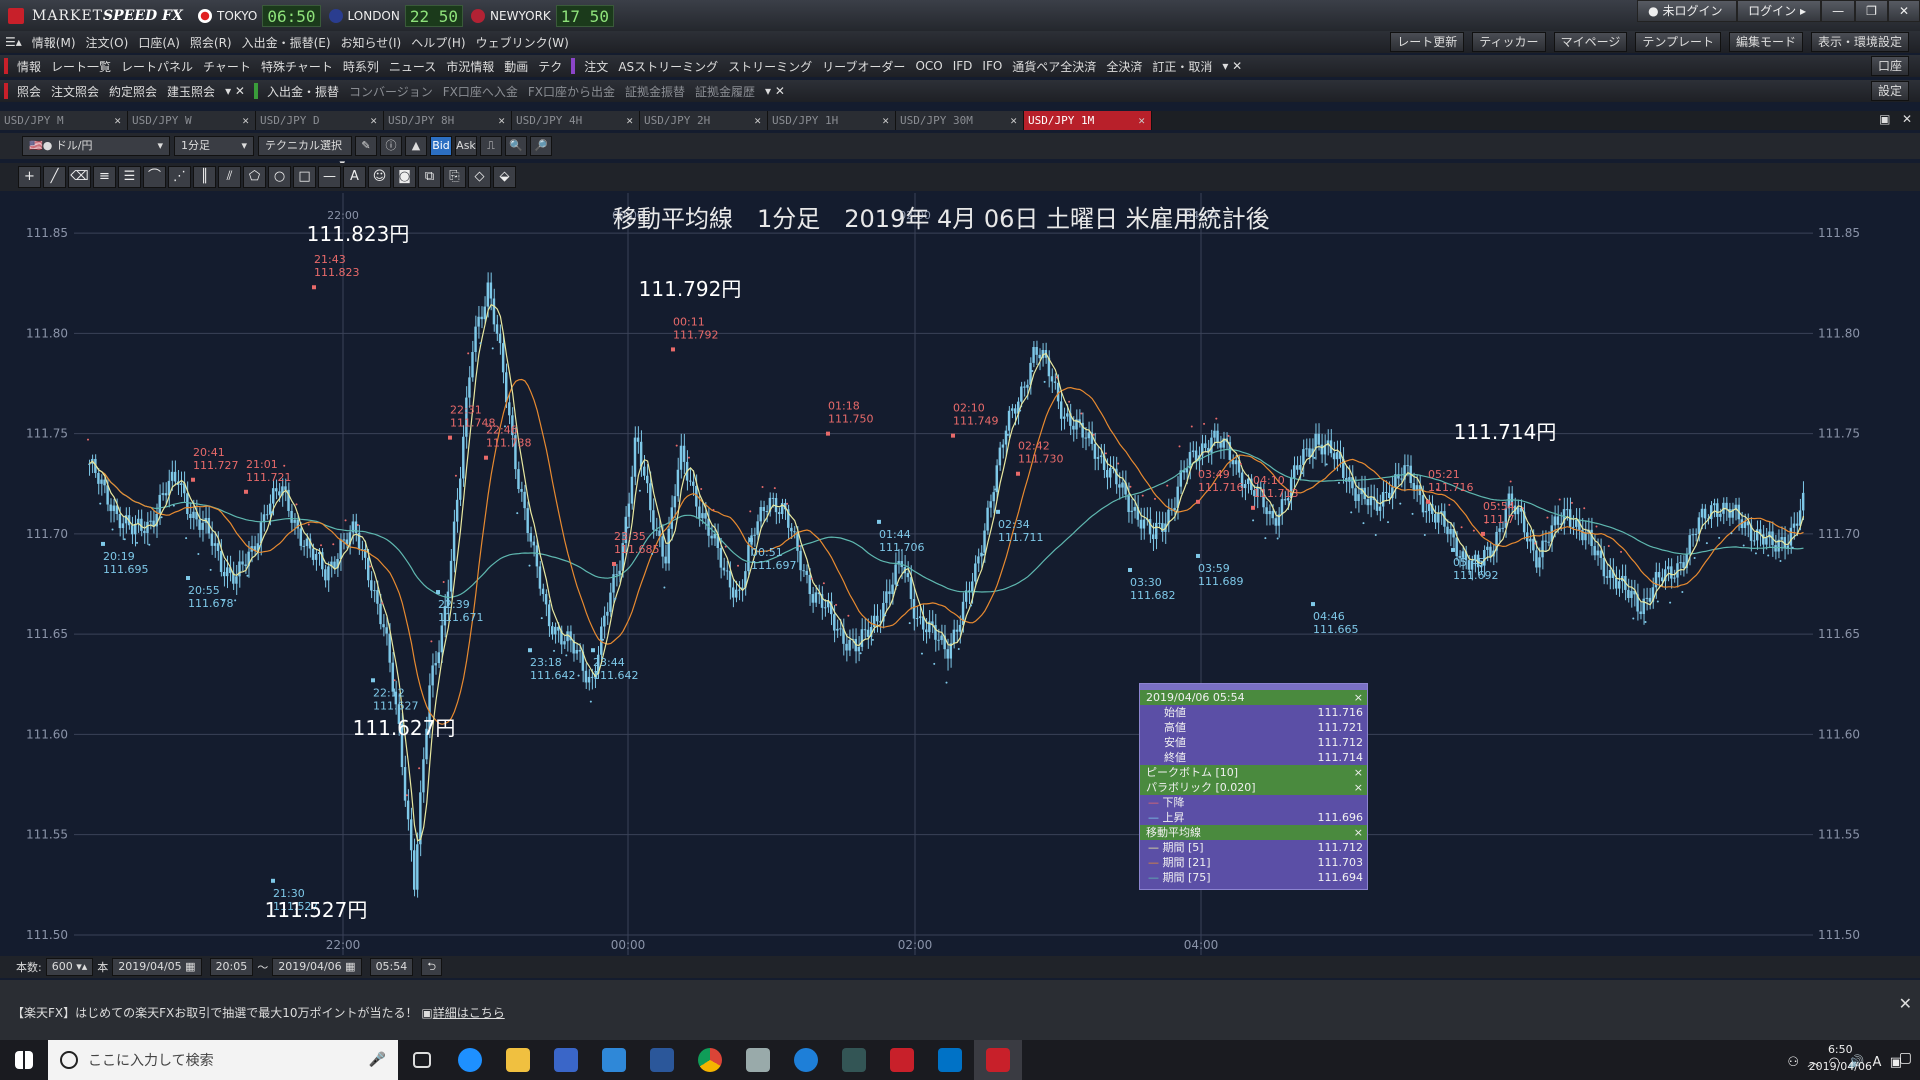 Image resolution: width=1920 pixels, height=1080 pixels. Describe the element at coordinates (317, 967) in the screenshot. I see `date-to-input: 2019/04/06 ▦` at that location.